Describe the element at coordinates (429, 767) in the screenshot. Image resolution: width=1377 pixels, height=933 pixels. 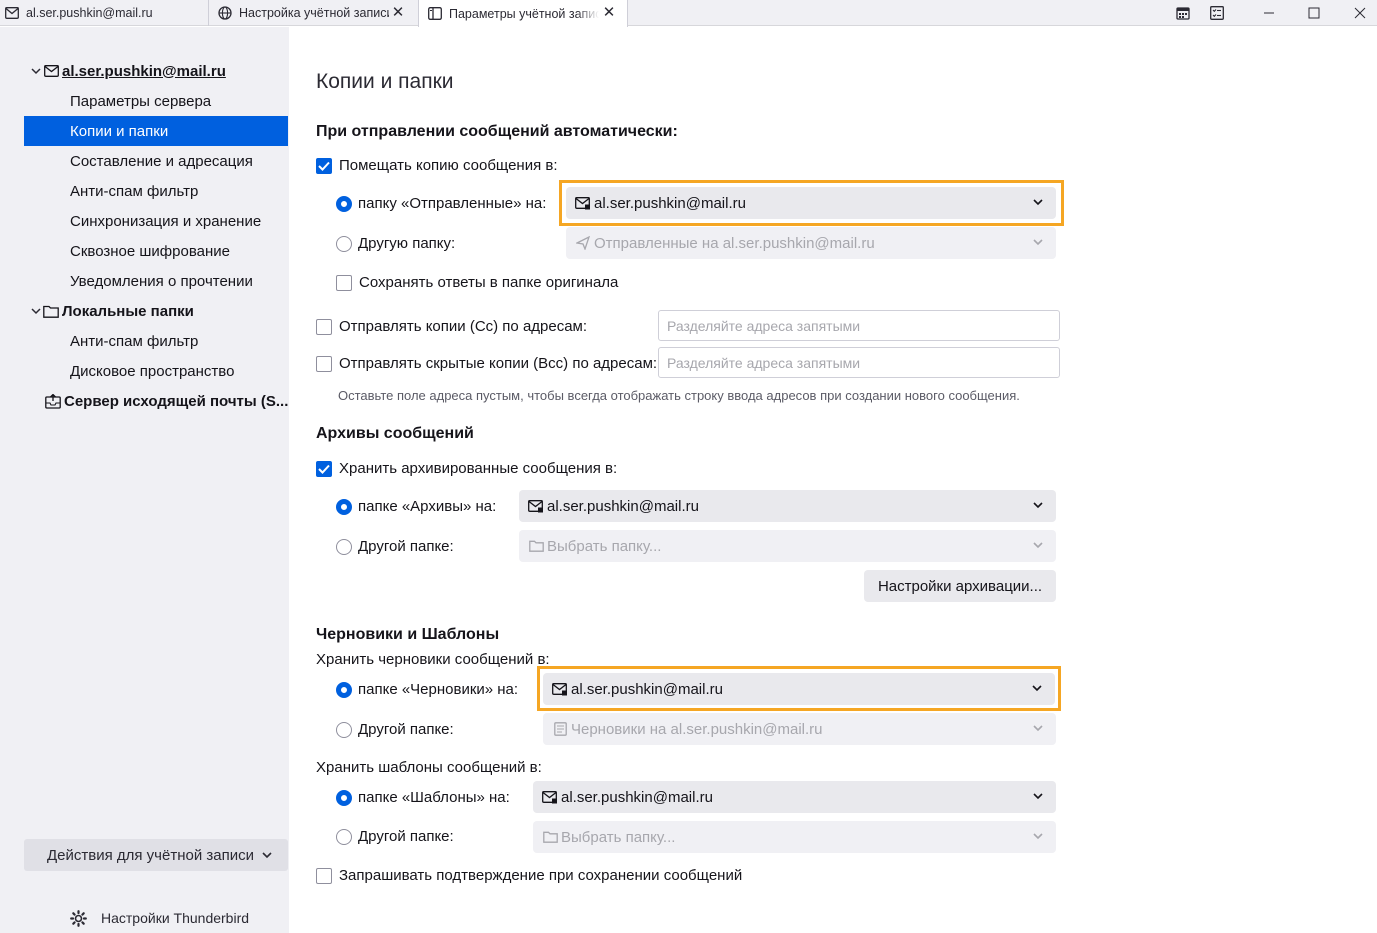
I see `templates-keep-label: Хранить шаблоны сообщений в:` at that location.